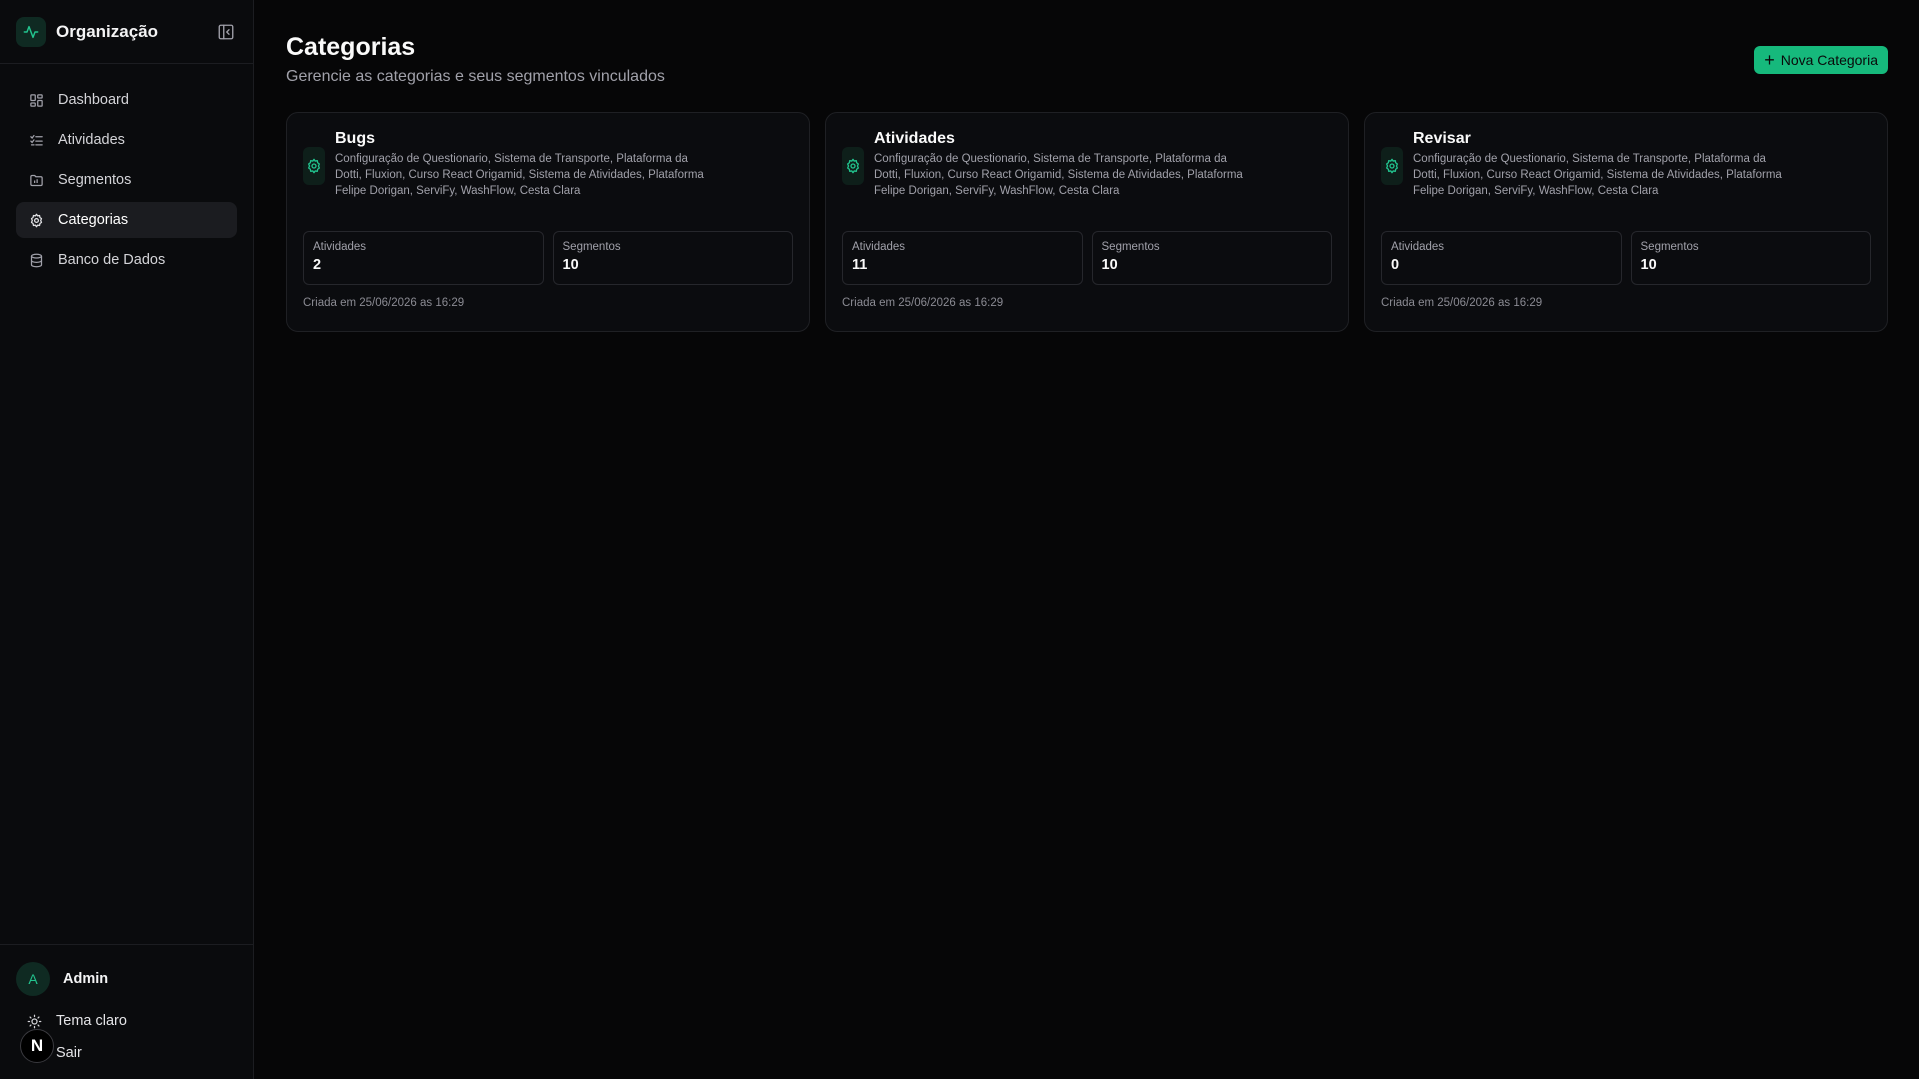 Image resolution: width=1919 pixels, height=1079 pixels. Describe the element at coordinates (93, 100) in the screenshot. I see `sidebar-item-label: Dashboard` at that location.